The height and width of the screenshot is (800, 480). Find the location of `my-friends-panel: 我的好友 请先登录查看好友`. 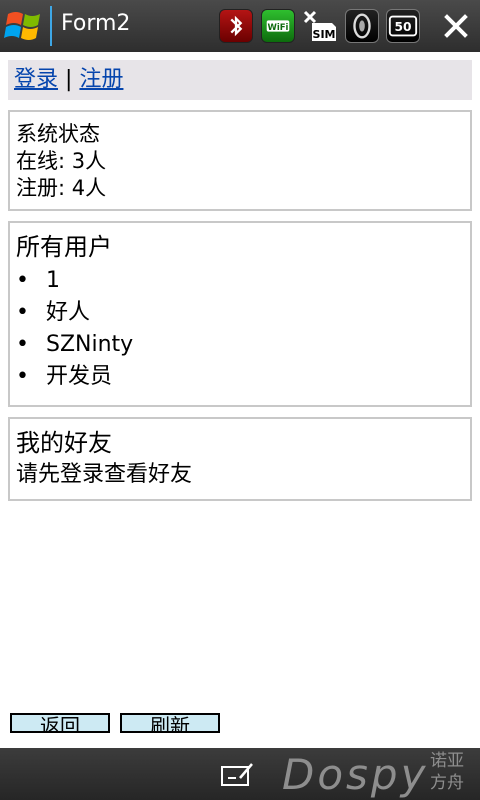

my-friends-panel: 我的好友 请先登录查看好友 is located at coordinates (240, 459).